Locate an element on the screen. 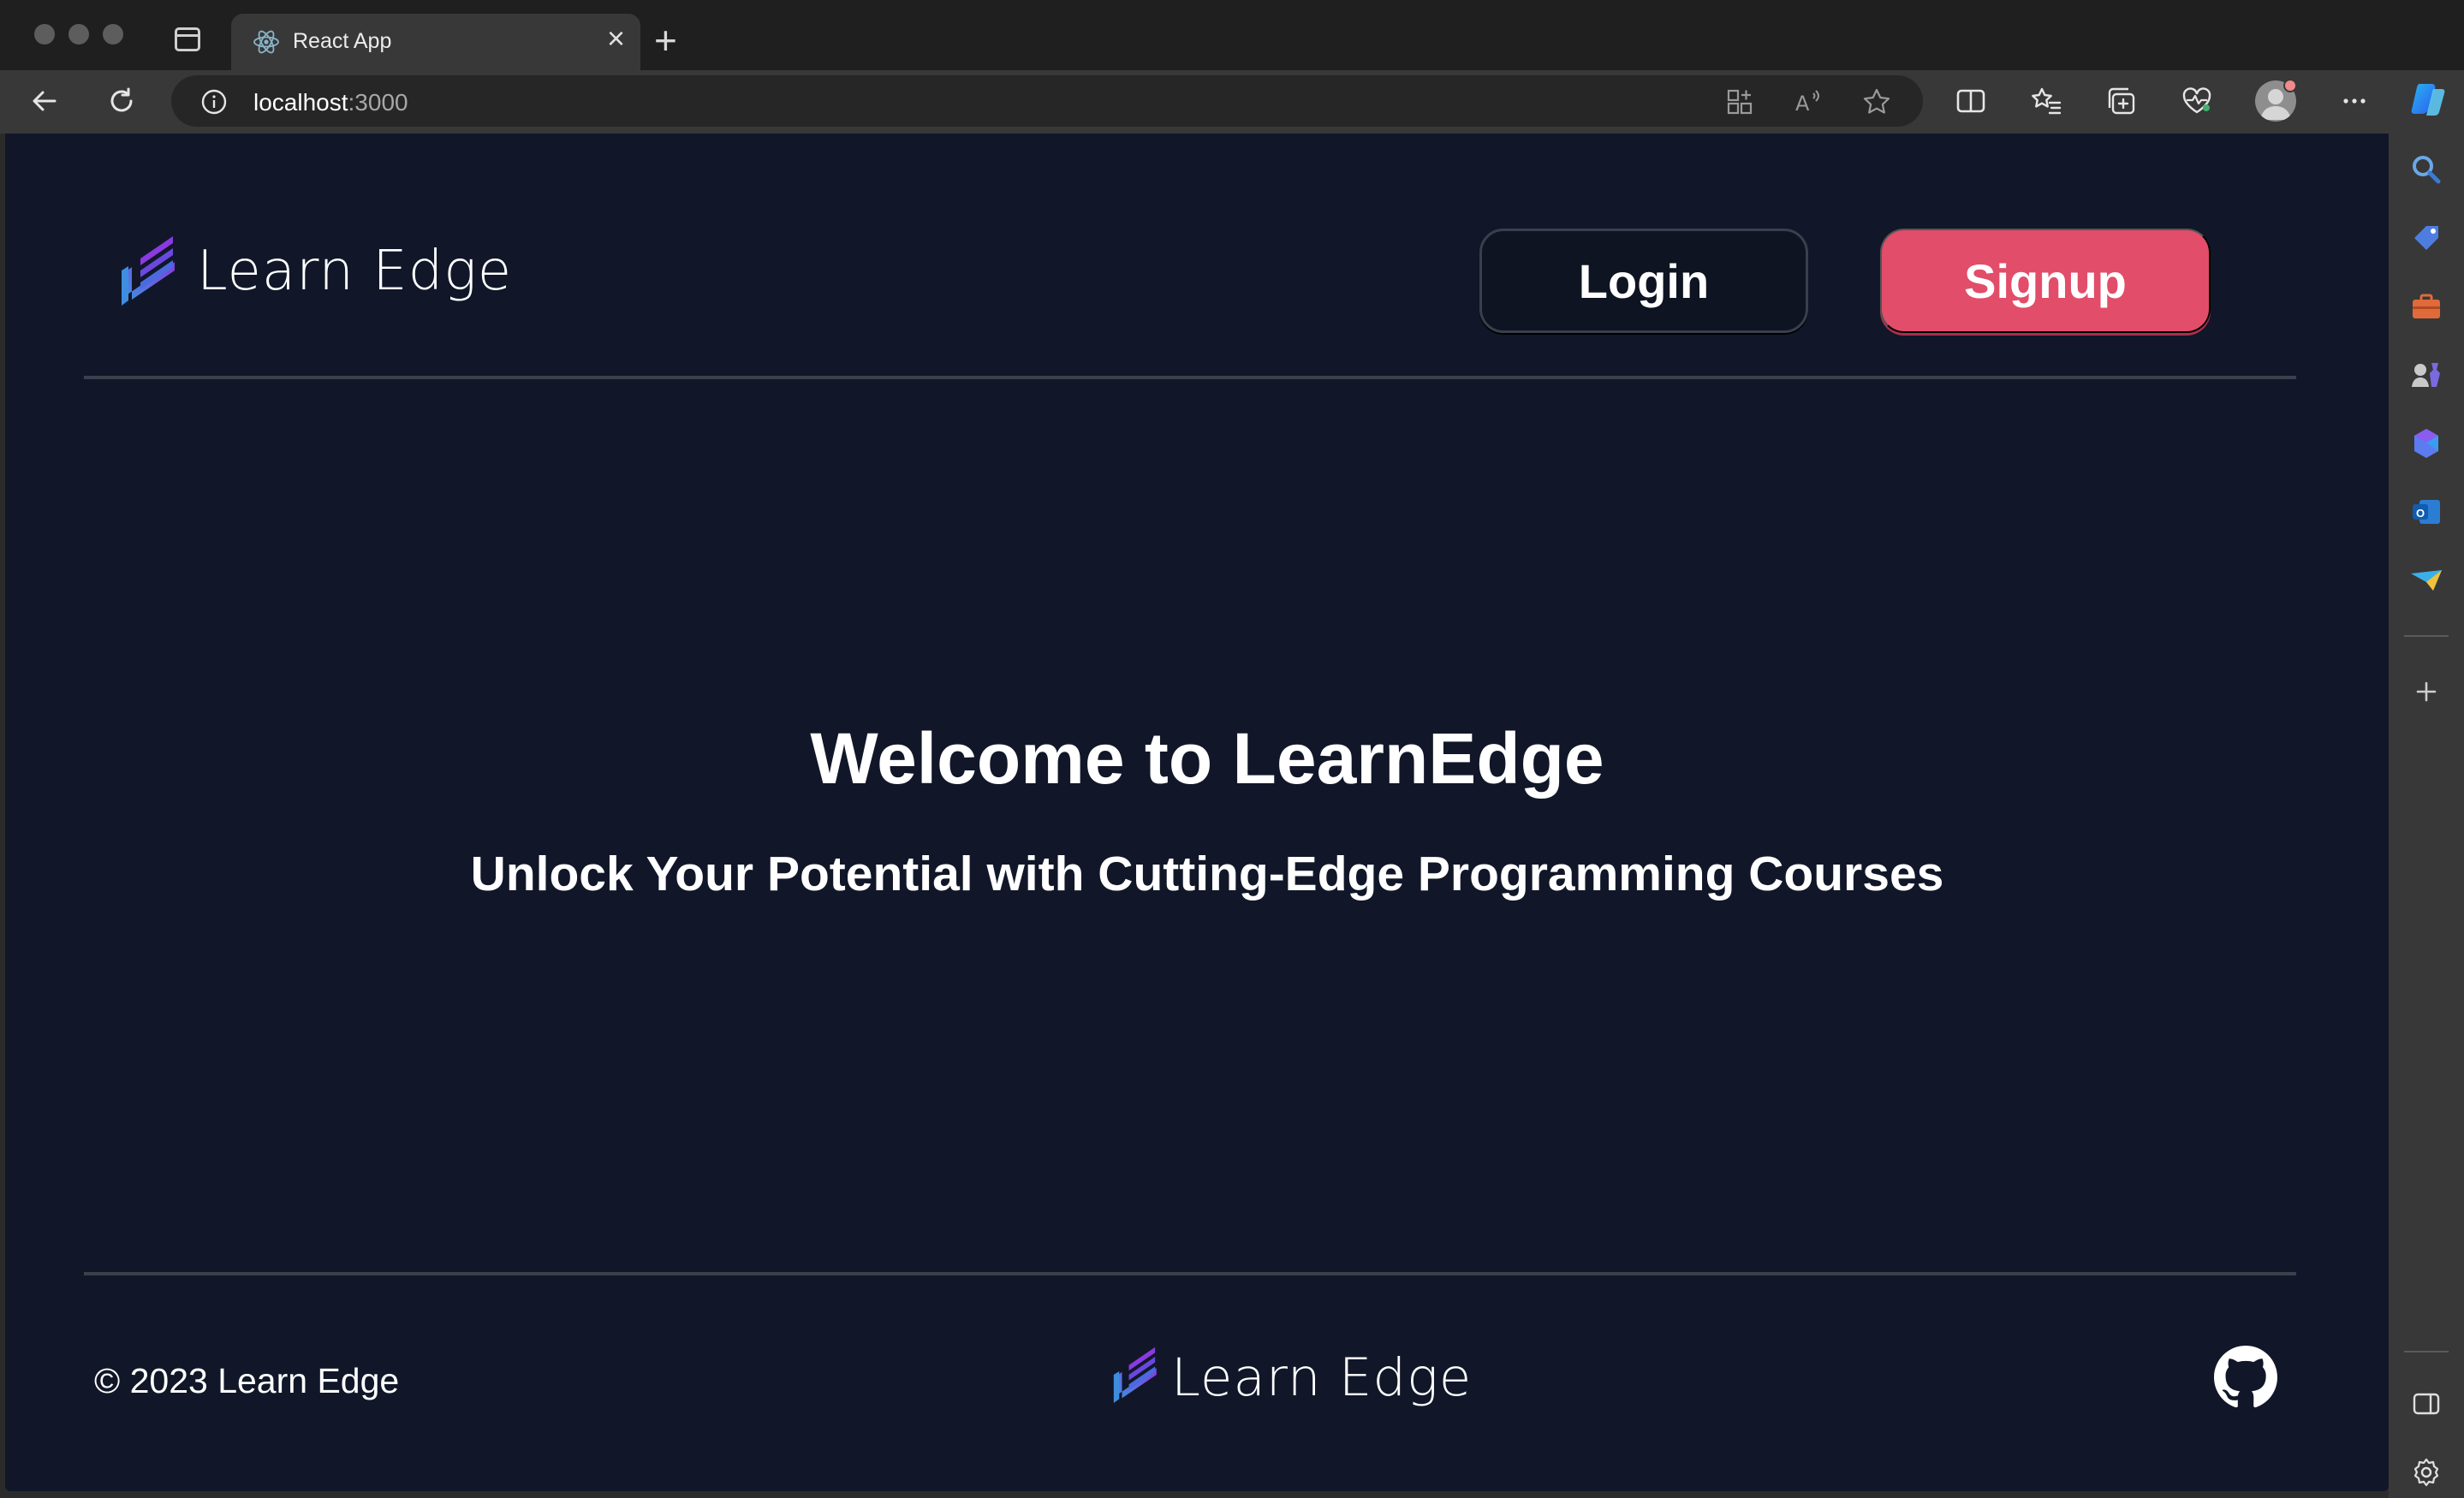 The height and width of the screenshot is (1498, 2464). microsoft-365-icon is located at coordinates (2426, 443).